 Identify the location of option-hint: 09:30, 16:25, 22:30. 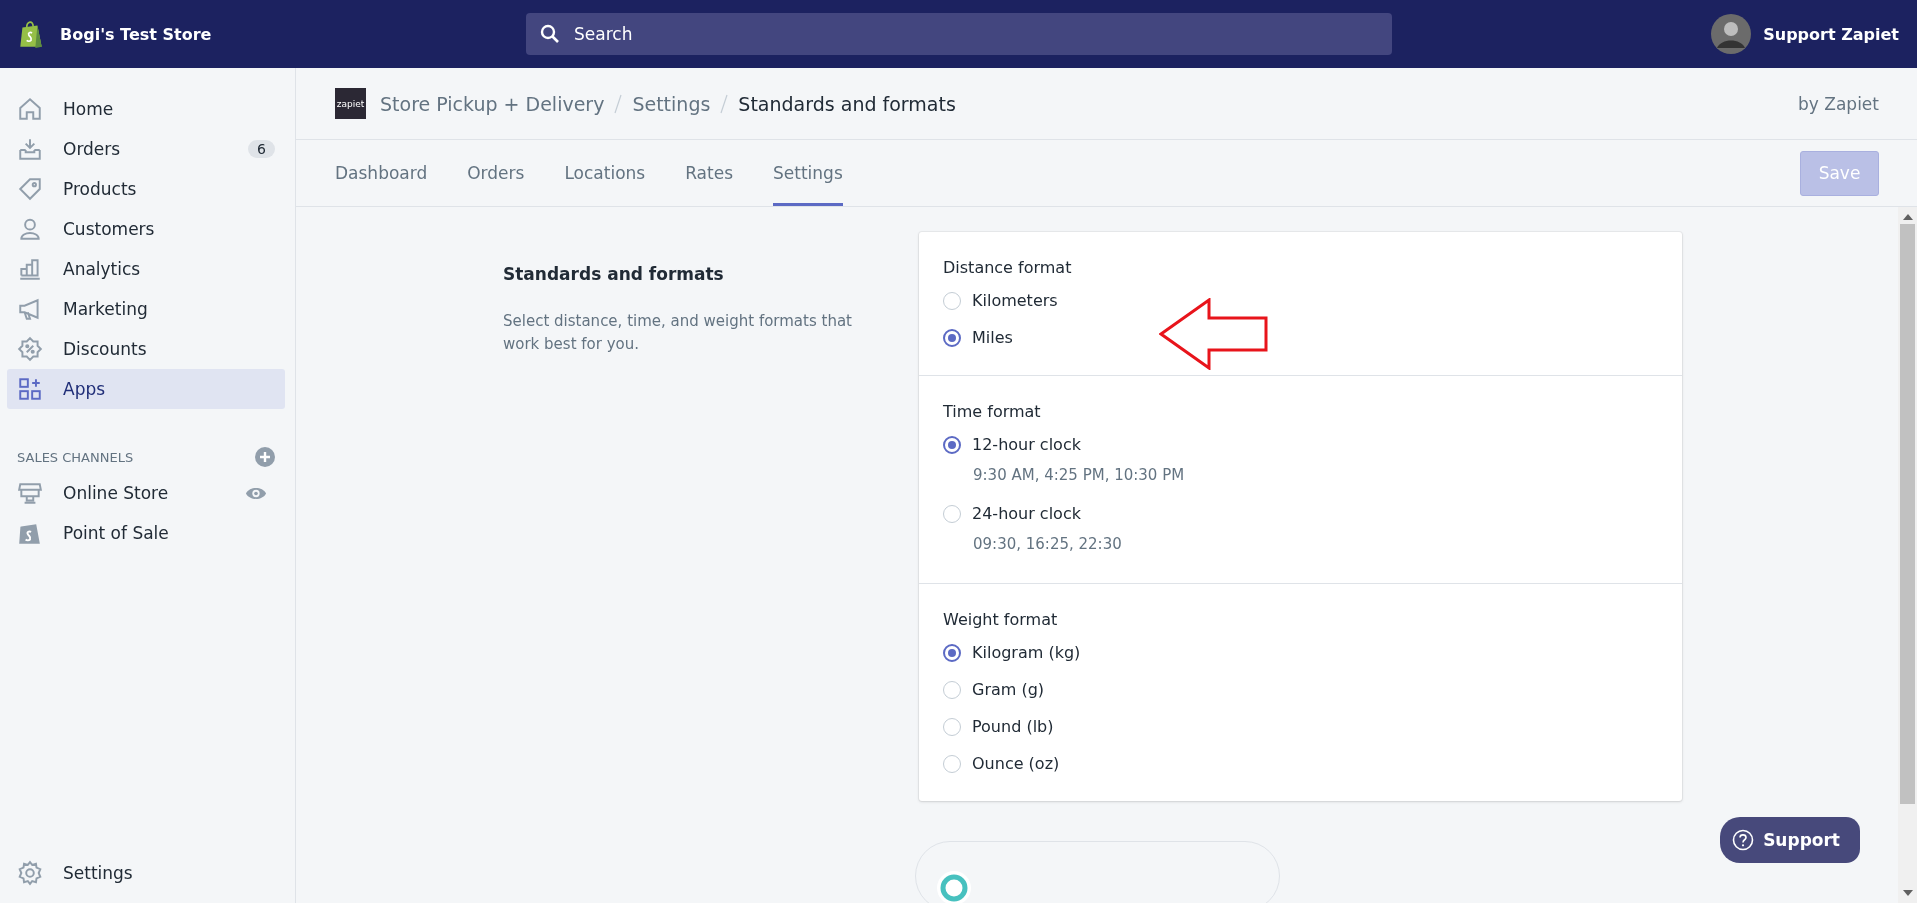
(1048, 544).